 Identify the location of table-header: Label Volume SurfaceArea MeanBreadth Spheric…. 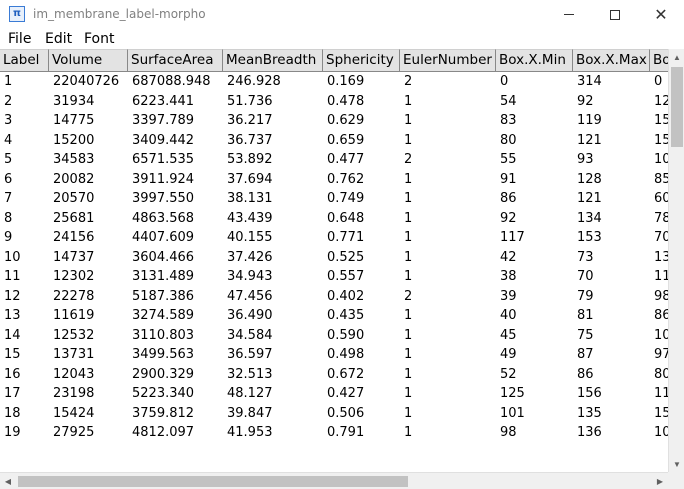
(334, 60).